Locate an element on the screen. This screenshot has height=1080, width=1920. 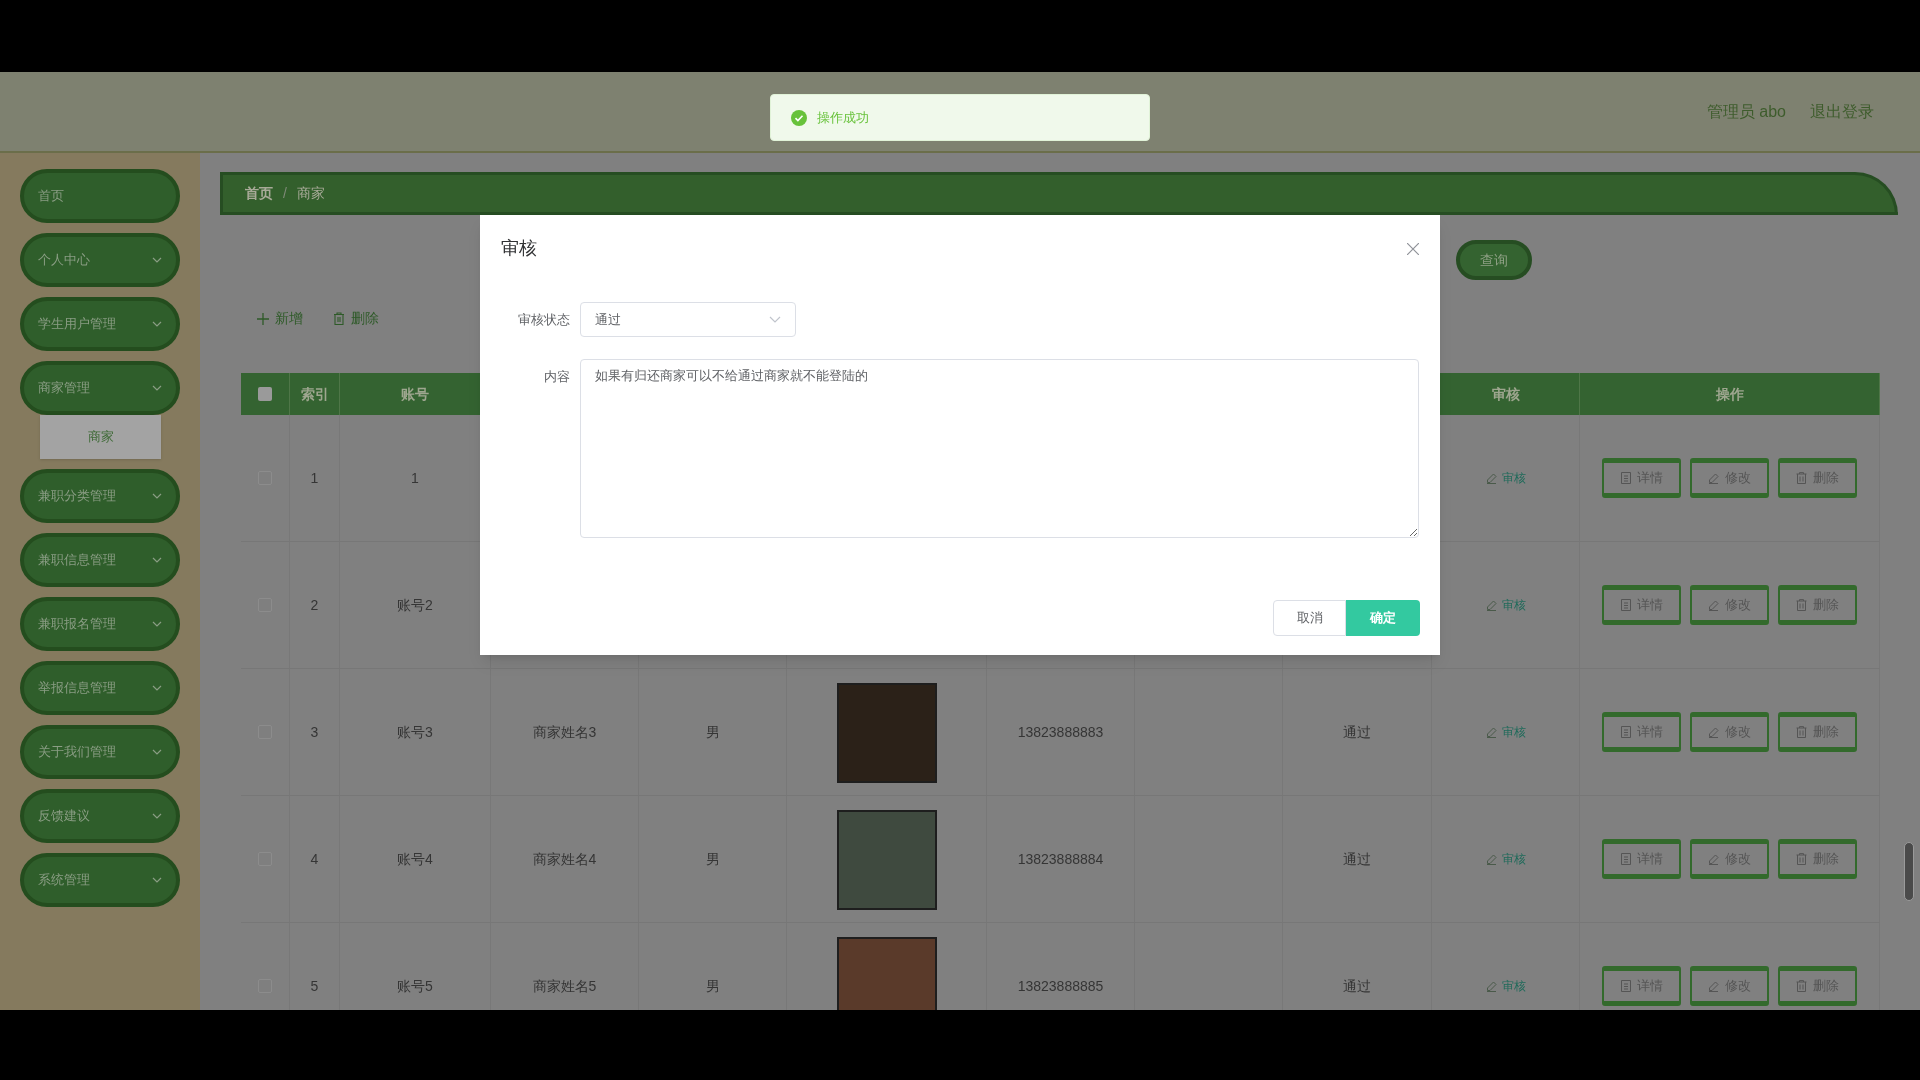
table-cell-text: 账号3 is located at coordinates (415, 732).